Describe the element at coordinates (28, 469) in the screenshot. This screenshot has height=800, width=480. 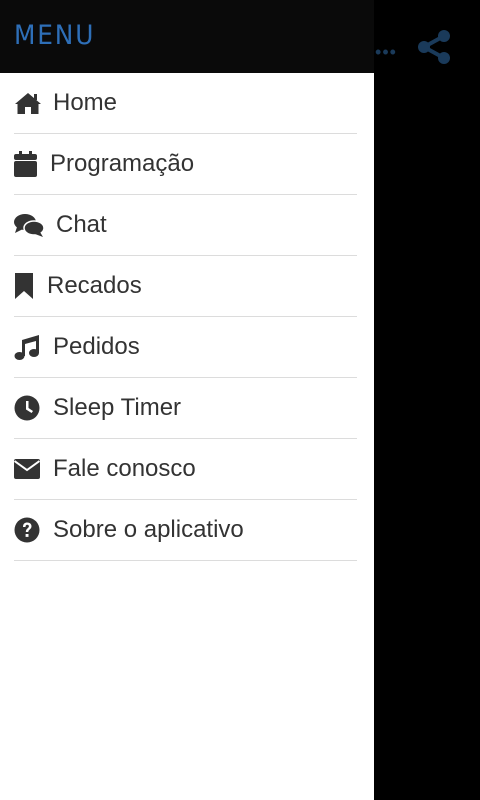
I see `envelope-icon` at that location.